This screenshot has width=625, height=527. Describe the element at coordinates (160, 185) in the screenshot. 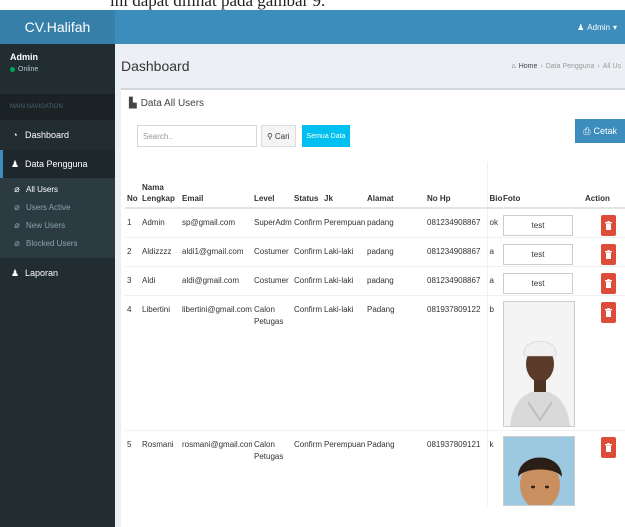

I see `column-header: Nama Lengkap` at that location.